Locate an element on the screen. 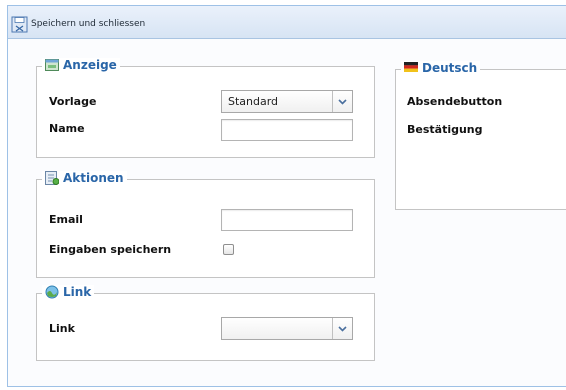 Image resolution: width=566 pixels, height=390 pixels. save-close-label: Speichern und schliessen is located at coordinates (88, 24).